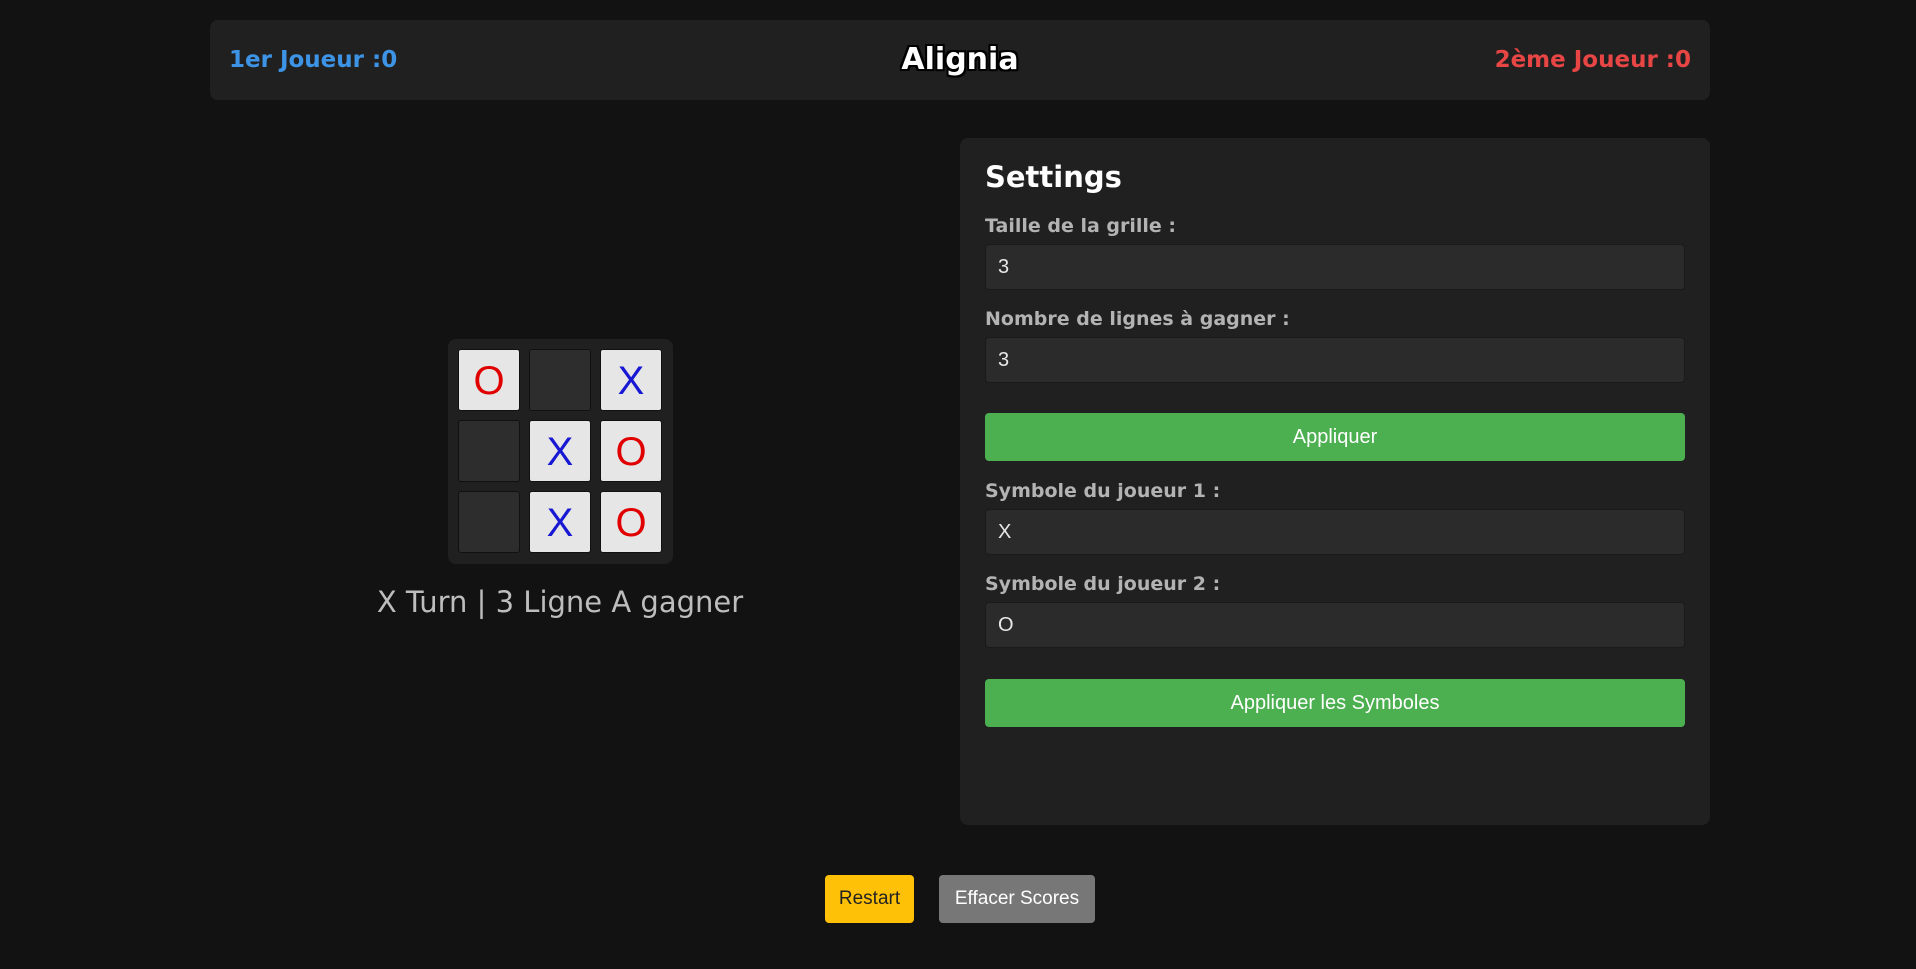 This screenshot has width=1916, height=969. Describe the element at coordinates (1017, 899) in the screenshot. I see `clear-scores-button: Effacer Scores` at that location.